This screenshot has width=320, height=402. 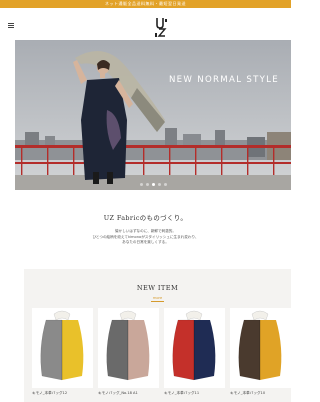 I want to click on product-name: キモノ_本革バッグ10, so click(x=260, y=393).